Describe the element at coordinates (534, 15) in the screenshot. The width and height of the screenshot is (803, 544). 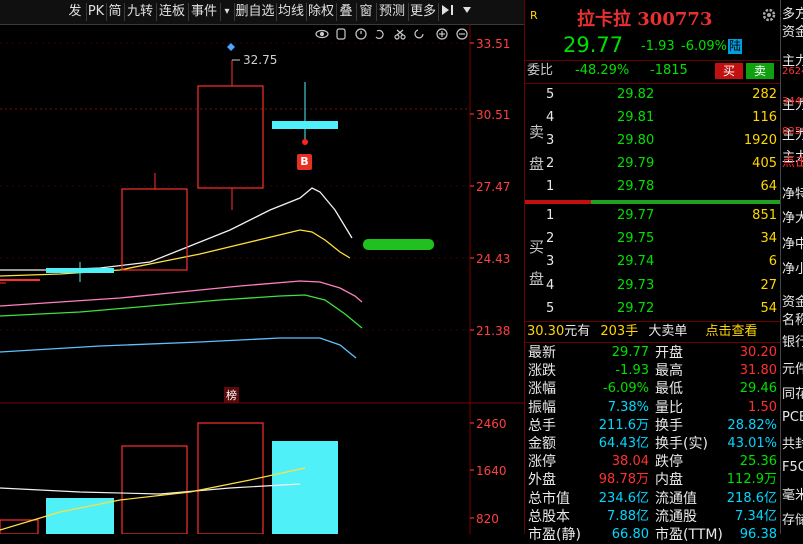
I see `stock-badge: R` at that location.